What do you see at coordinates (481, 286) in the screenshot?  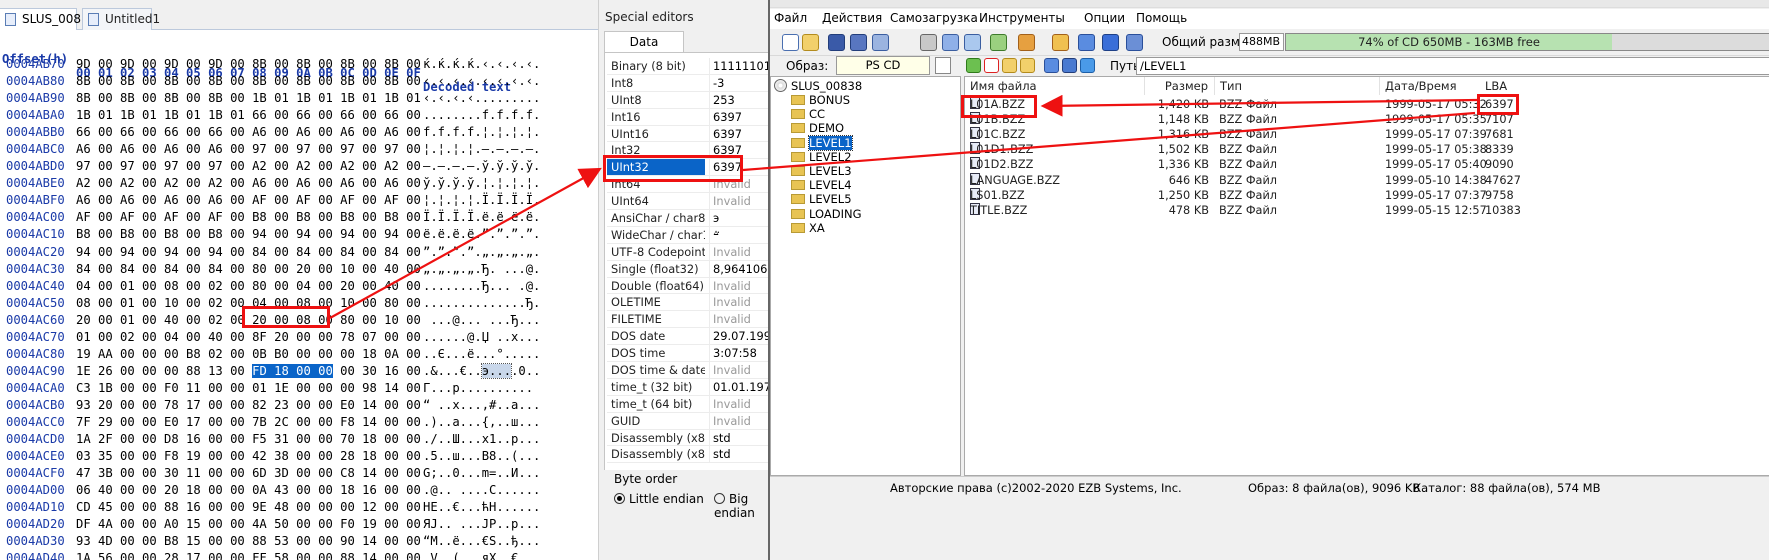 I see `row-decoded-text: ........Ђ... .@.` at bounding box center [481, 286].